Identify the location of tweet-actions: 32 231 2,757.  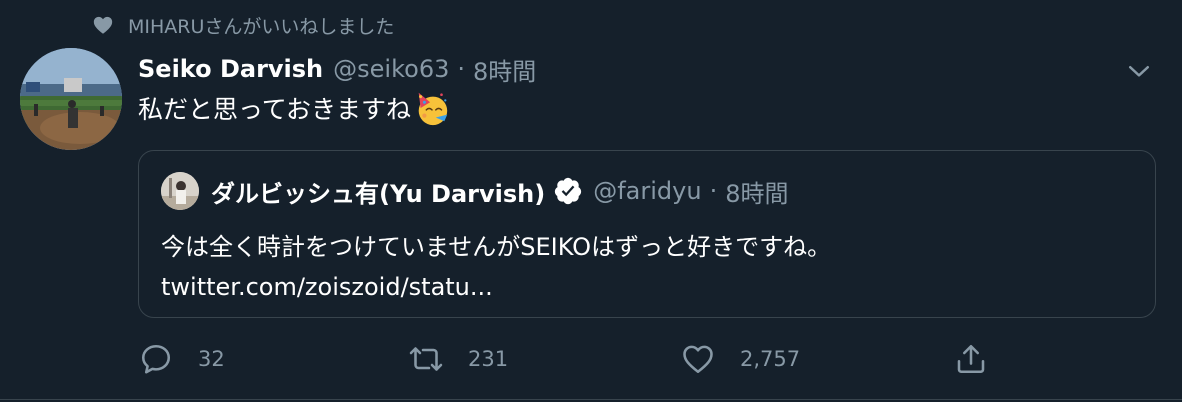
(573, 359).